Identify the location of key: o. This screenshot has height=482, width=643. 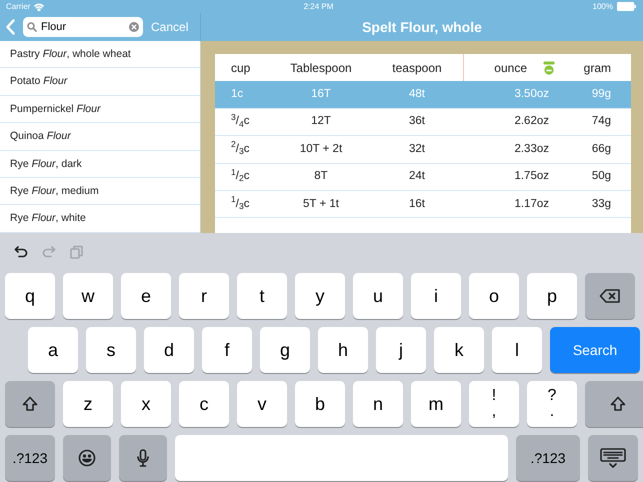
(494, 296).